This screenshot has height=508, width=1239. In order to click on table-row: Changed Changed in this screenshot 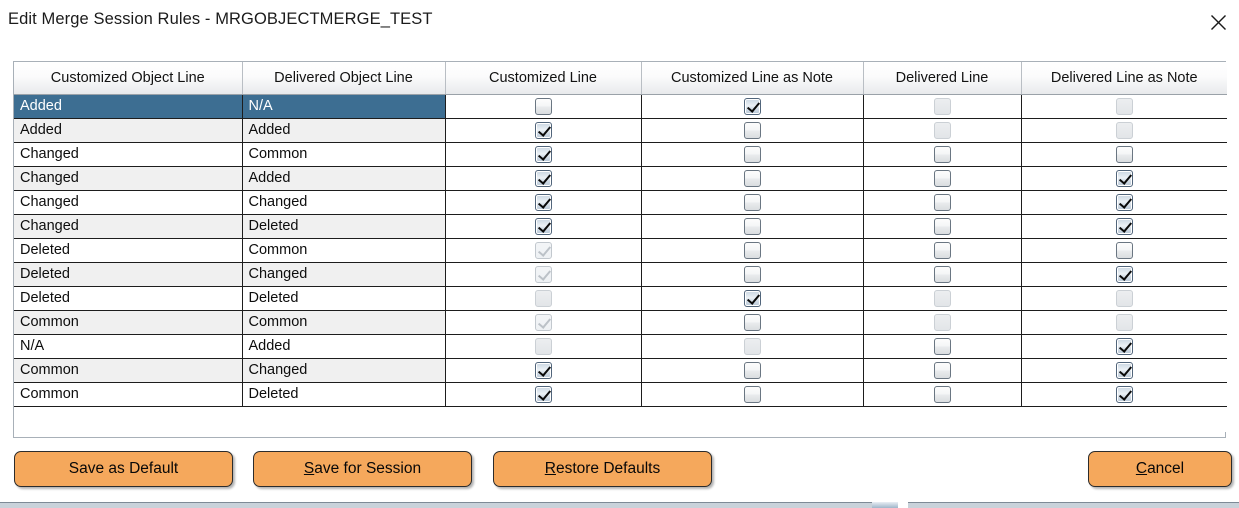, I will do `click(620, 202)`.